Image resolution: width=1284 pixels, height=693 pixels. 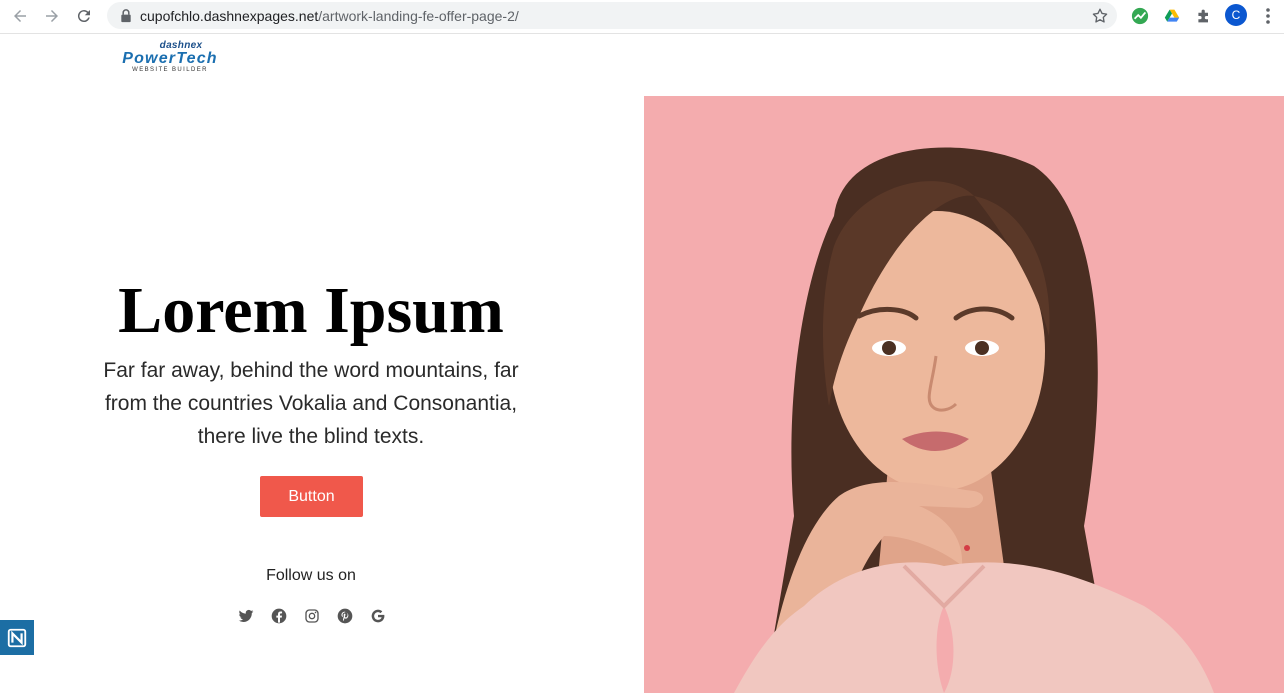 What do you see at coordinates (1236, 15) in the screenshot?
I see `profile-avatar: C` at bounding box center [1236, 15].